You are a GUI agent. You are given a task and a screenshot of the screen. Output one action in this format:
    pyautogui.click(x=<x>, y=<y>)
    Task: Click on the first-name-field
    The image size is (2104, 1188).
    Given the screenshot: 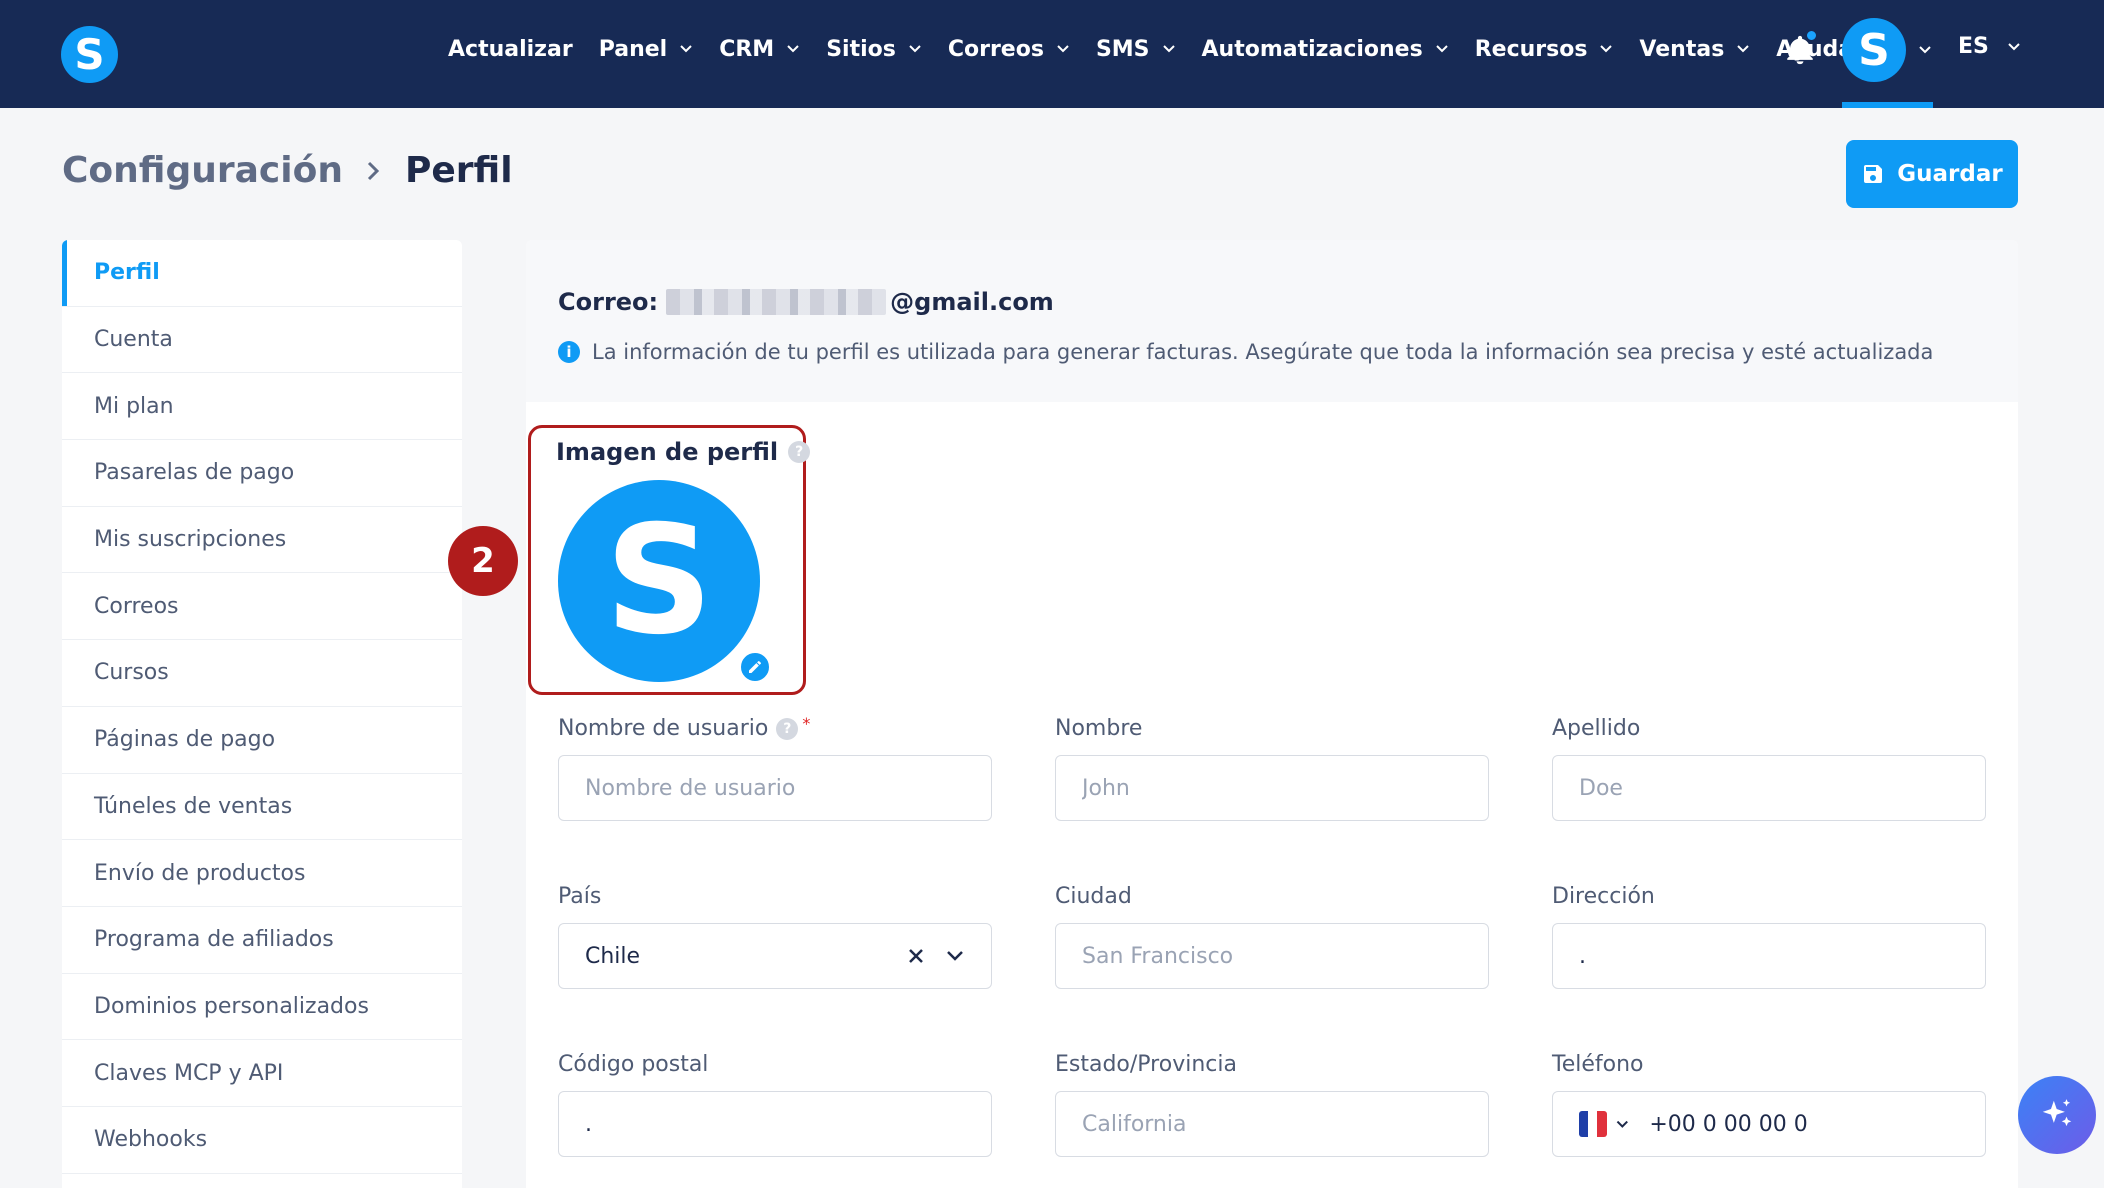 What is the action you would take?
    pyautogui.click(x=1272, y=788)
    